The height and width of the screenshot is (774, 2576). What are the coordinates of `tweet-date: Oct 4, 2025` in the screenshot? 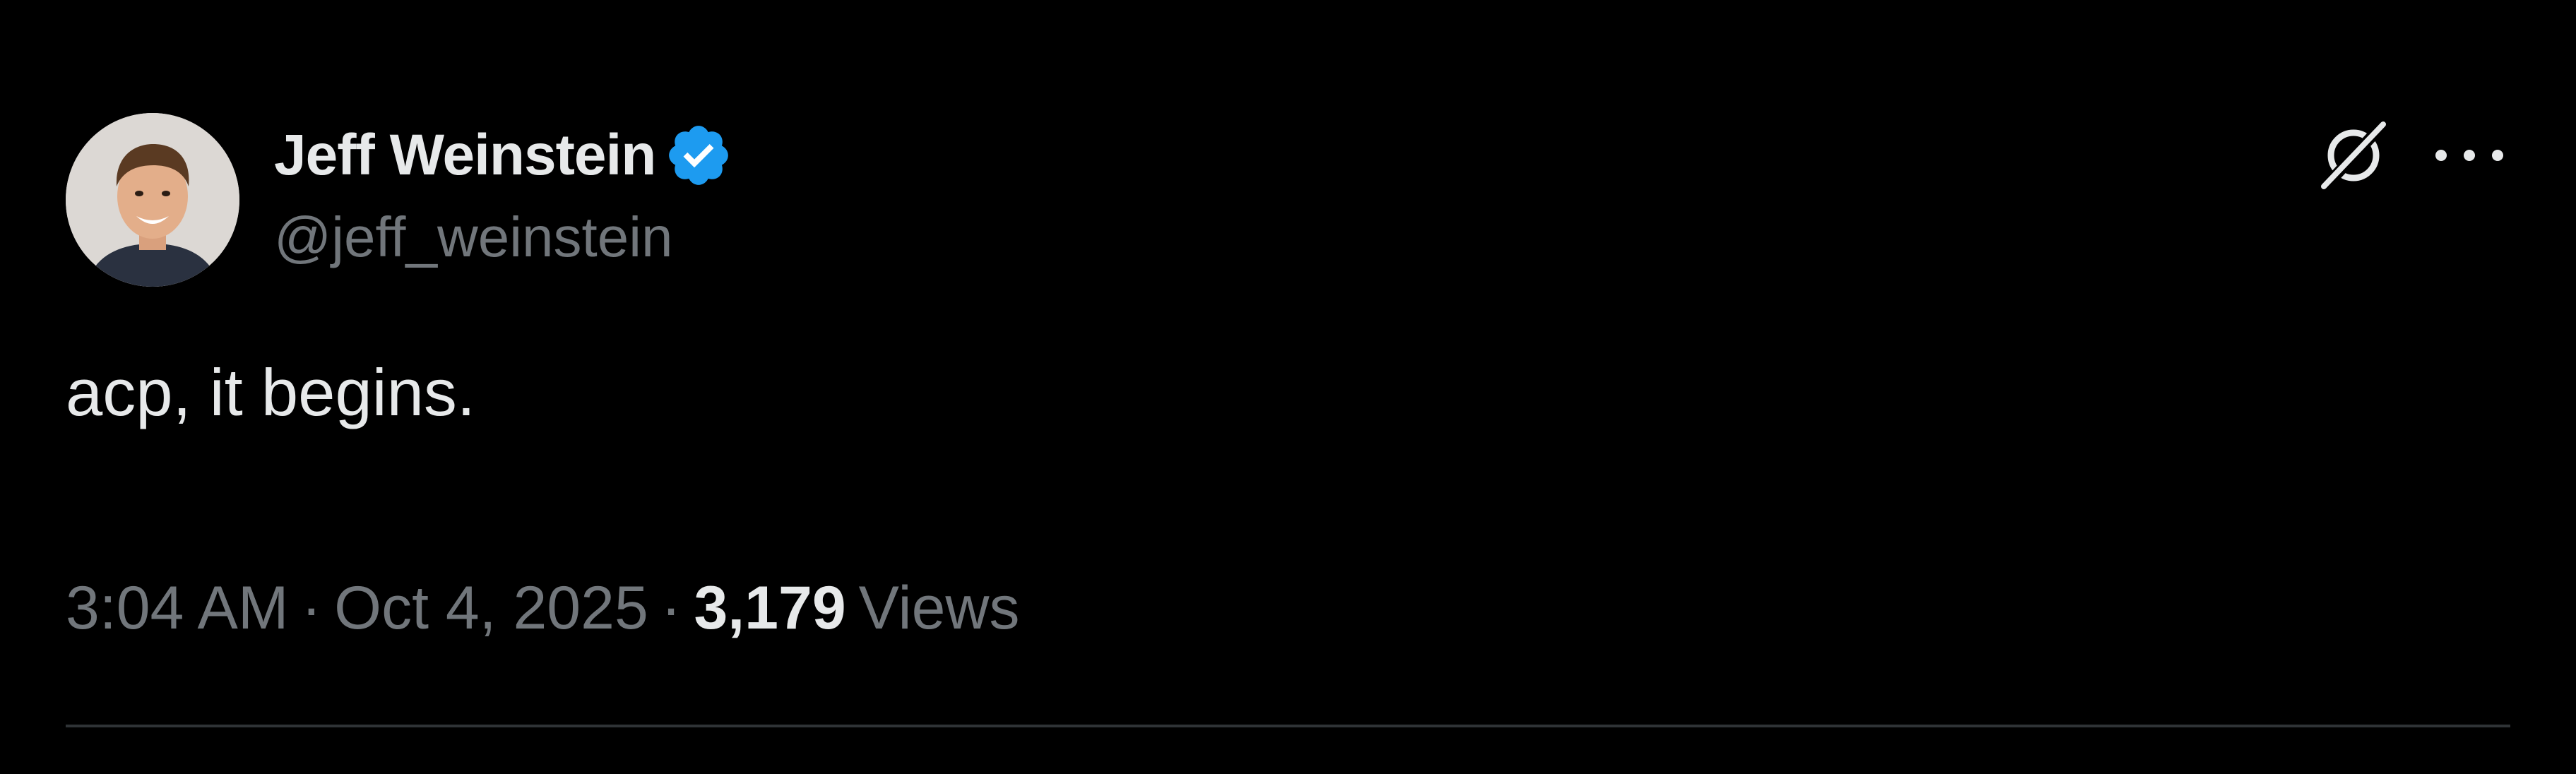 It's located at (491, 608).